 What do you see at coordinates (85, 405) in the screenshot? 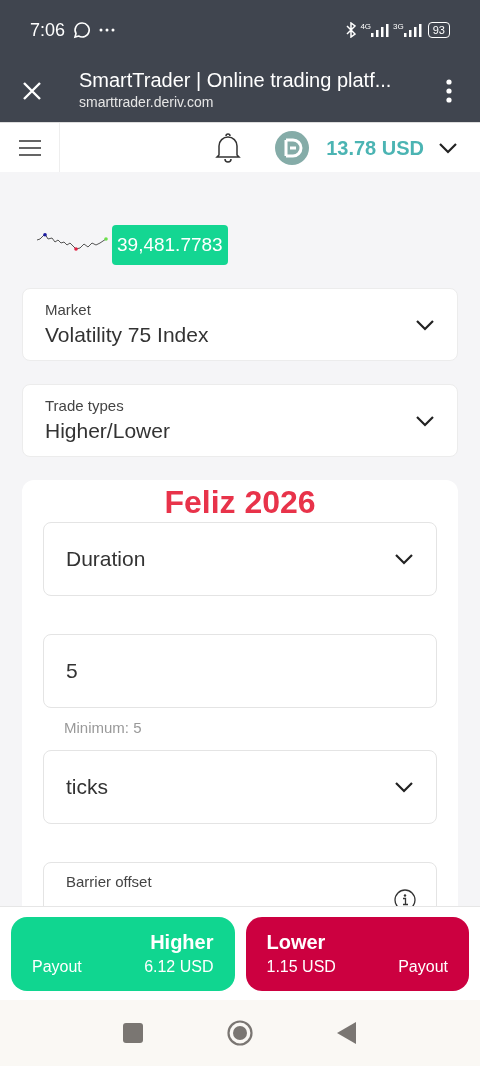
I see `field-label: Trade types` at bounding box center [85, 405].